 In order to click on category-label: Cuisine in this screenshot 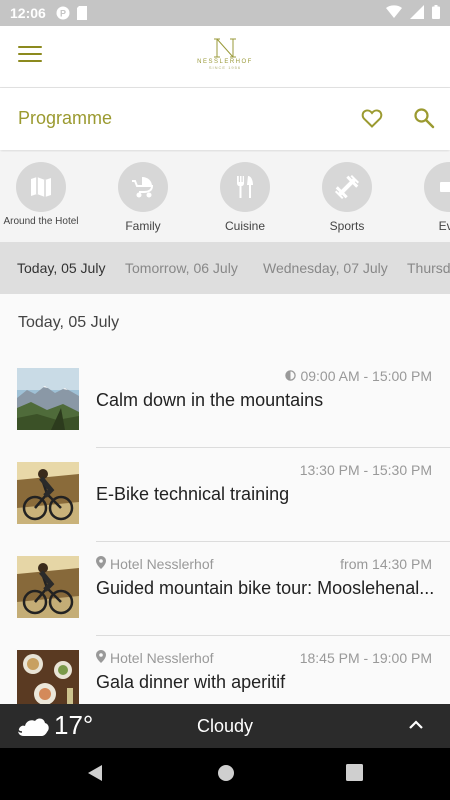, I will do `click(245, 226)`.